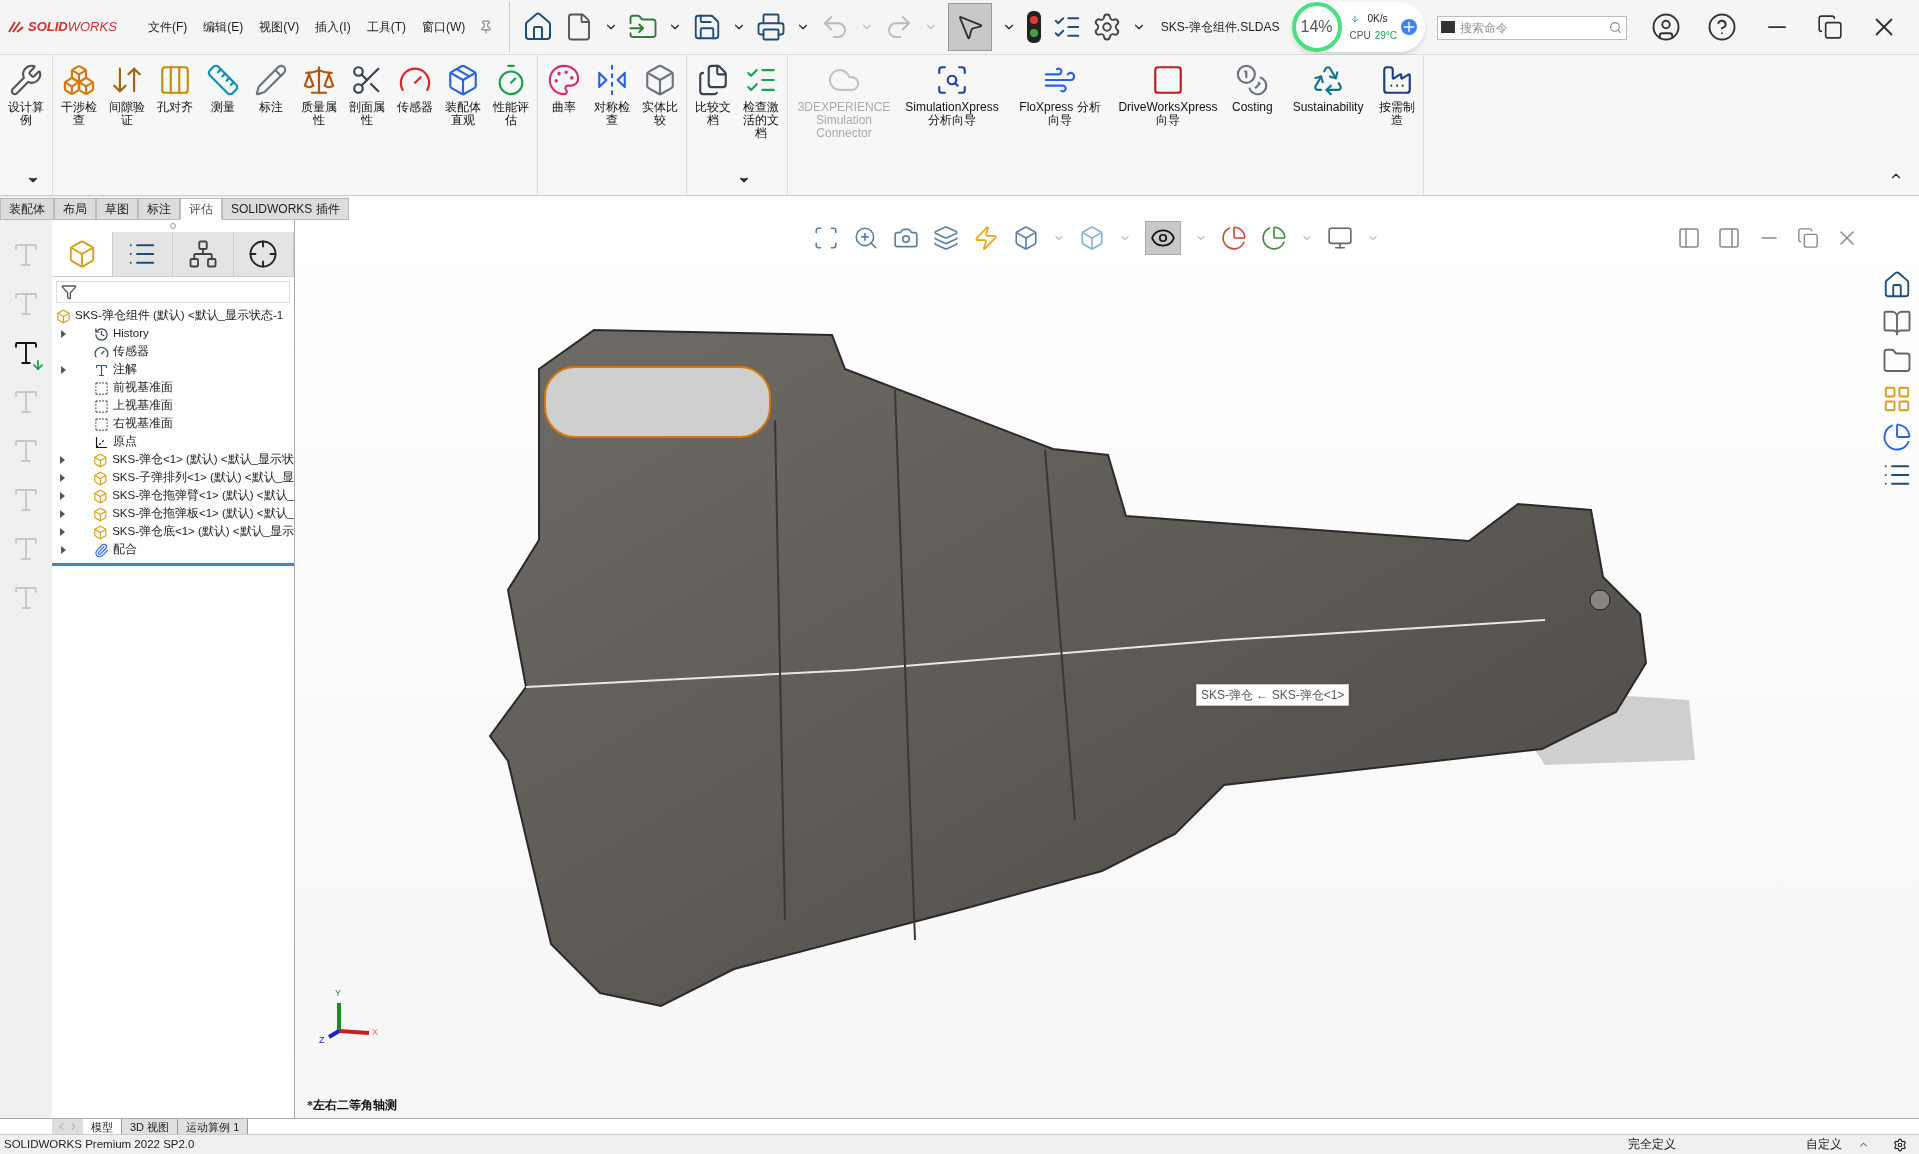 Image resolution: width=1919 pixels, height=1154 pixels. What do you see at coordinates (761, 101) in the screenshot?
I see `ribbon-button: 检查激活的文档` at bounding box center [761, 101].